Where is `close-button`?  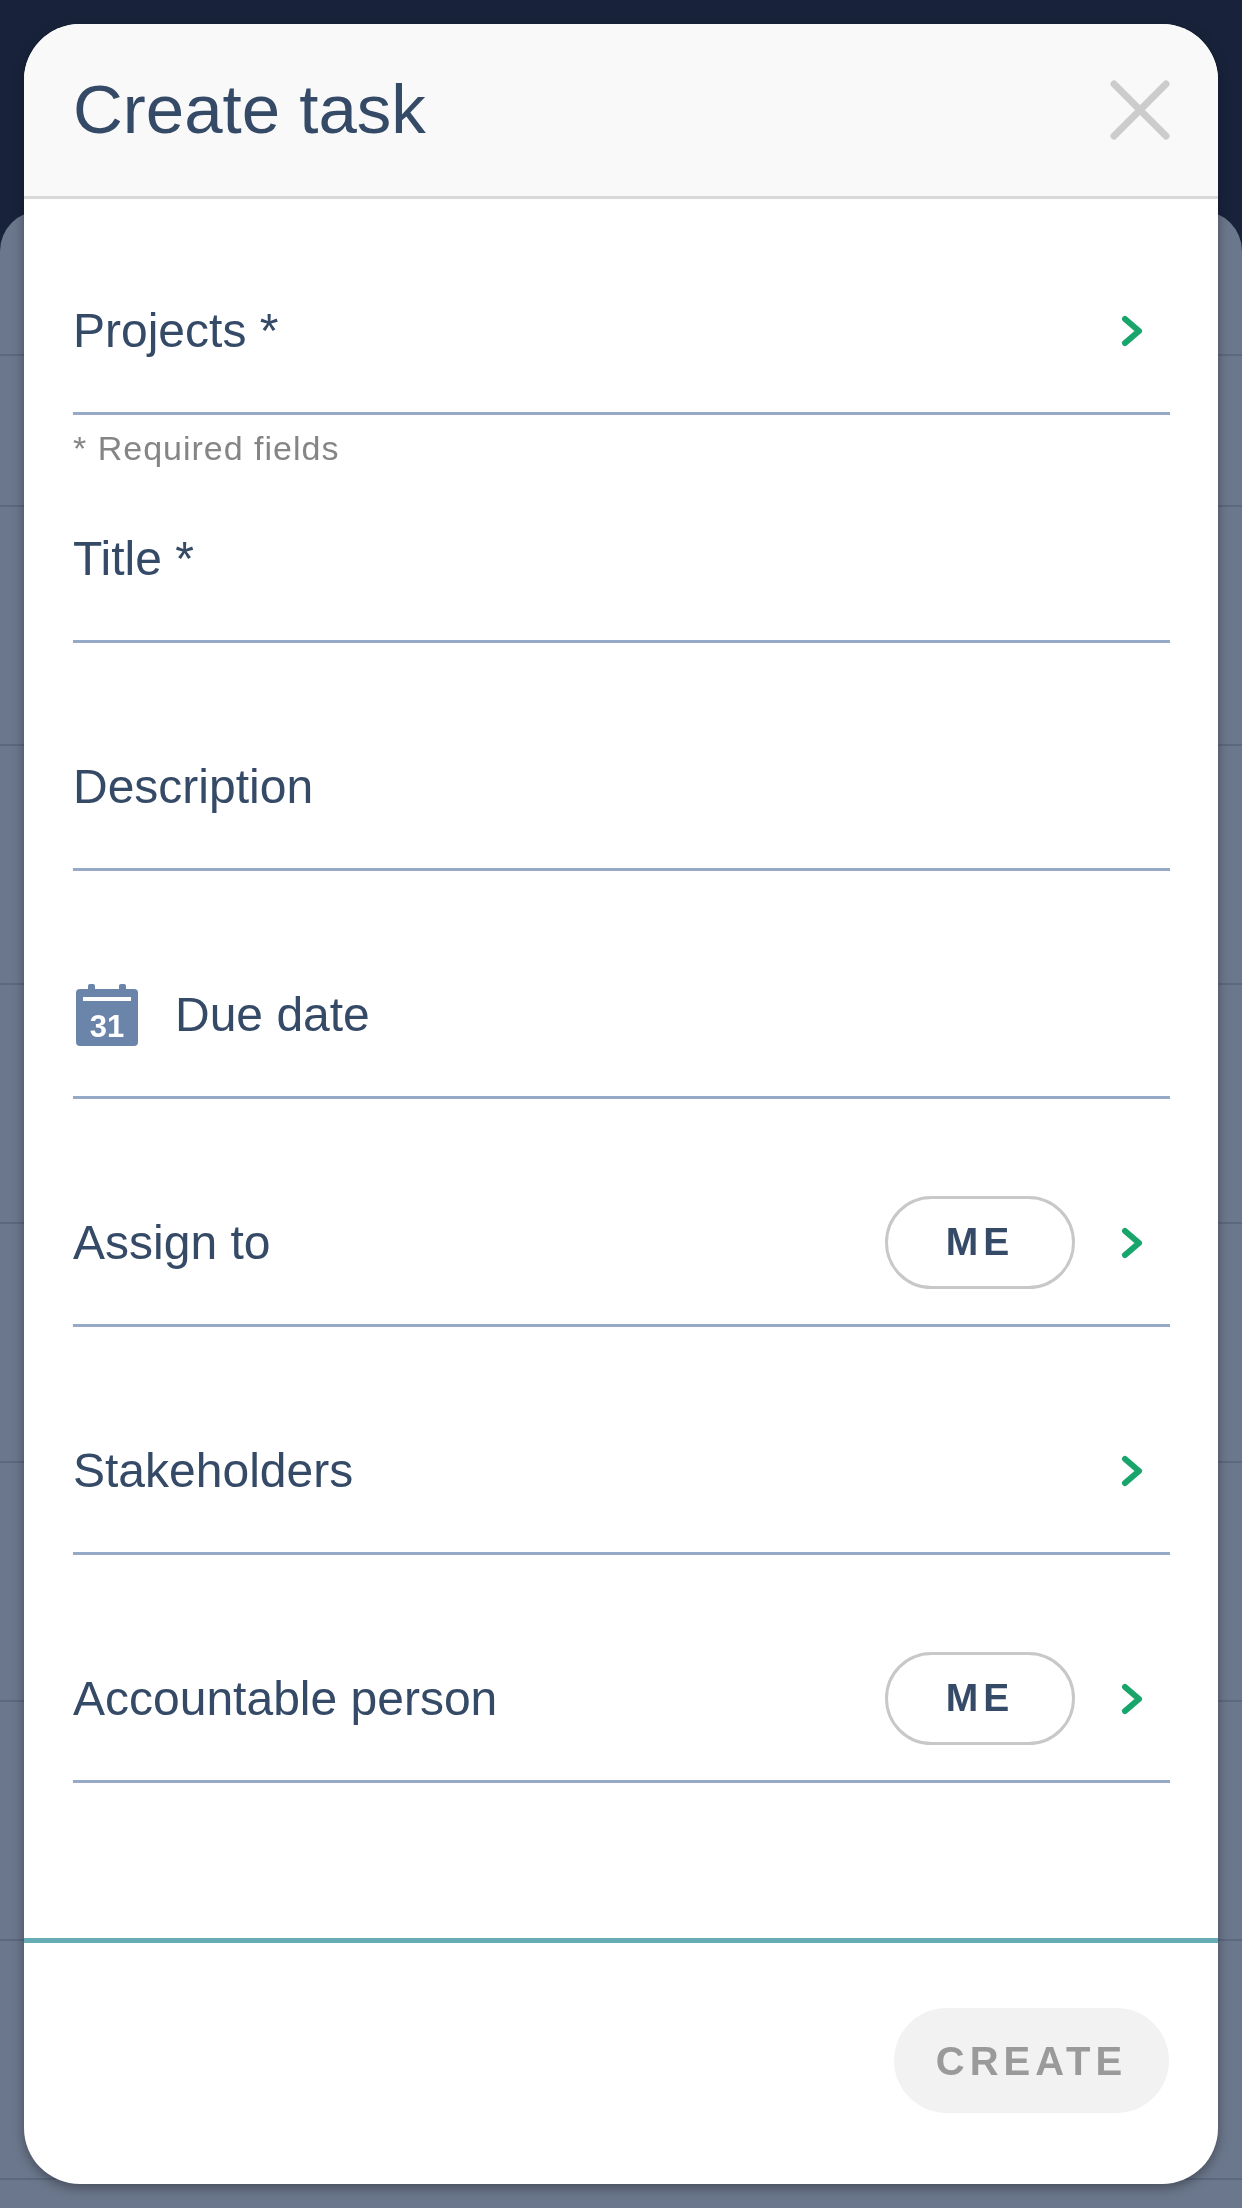 close-button is located at coordinates (1140, 110).